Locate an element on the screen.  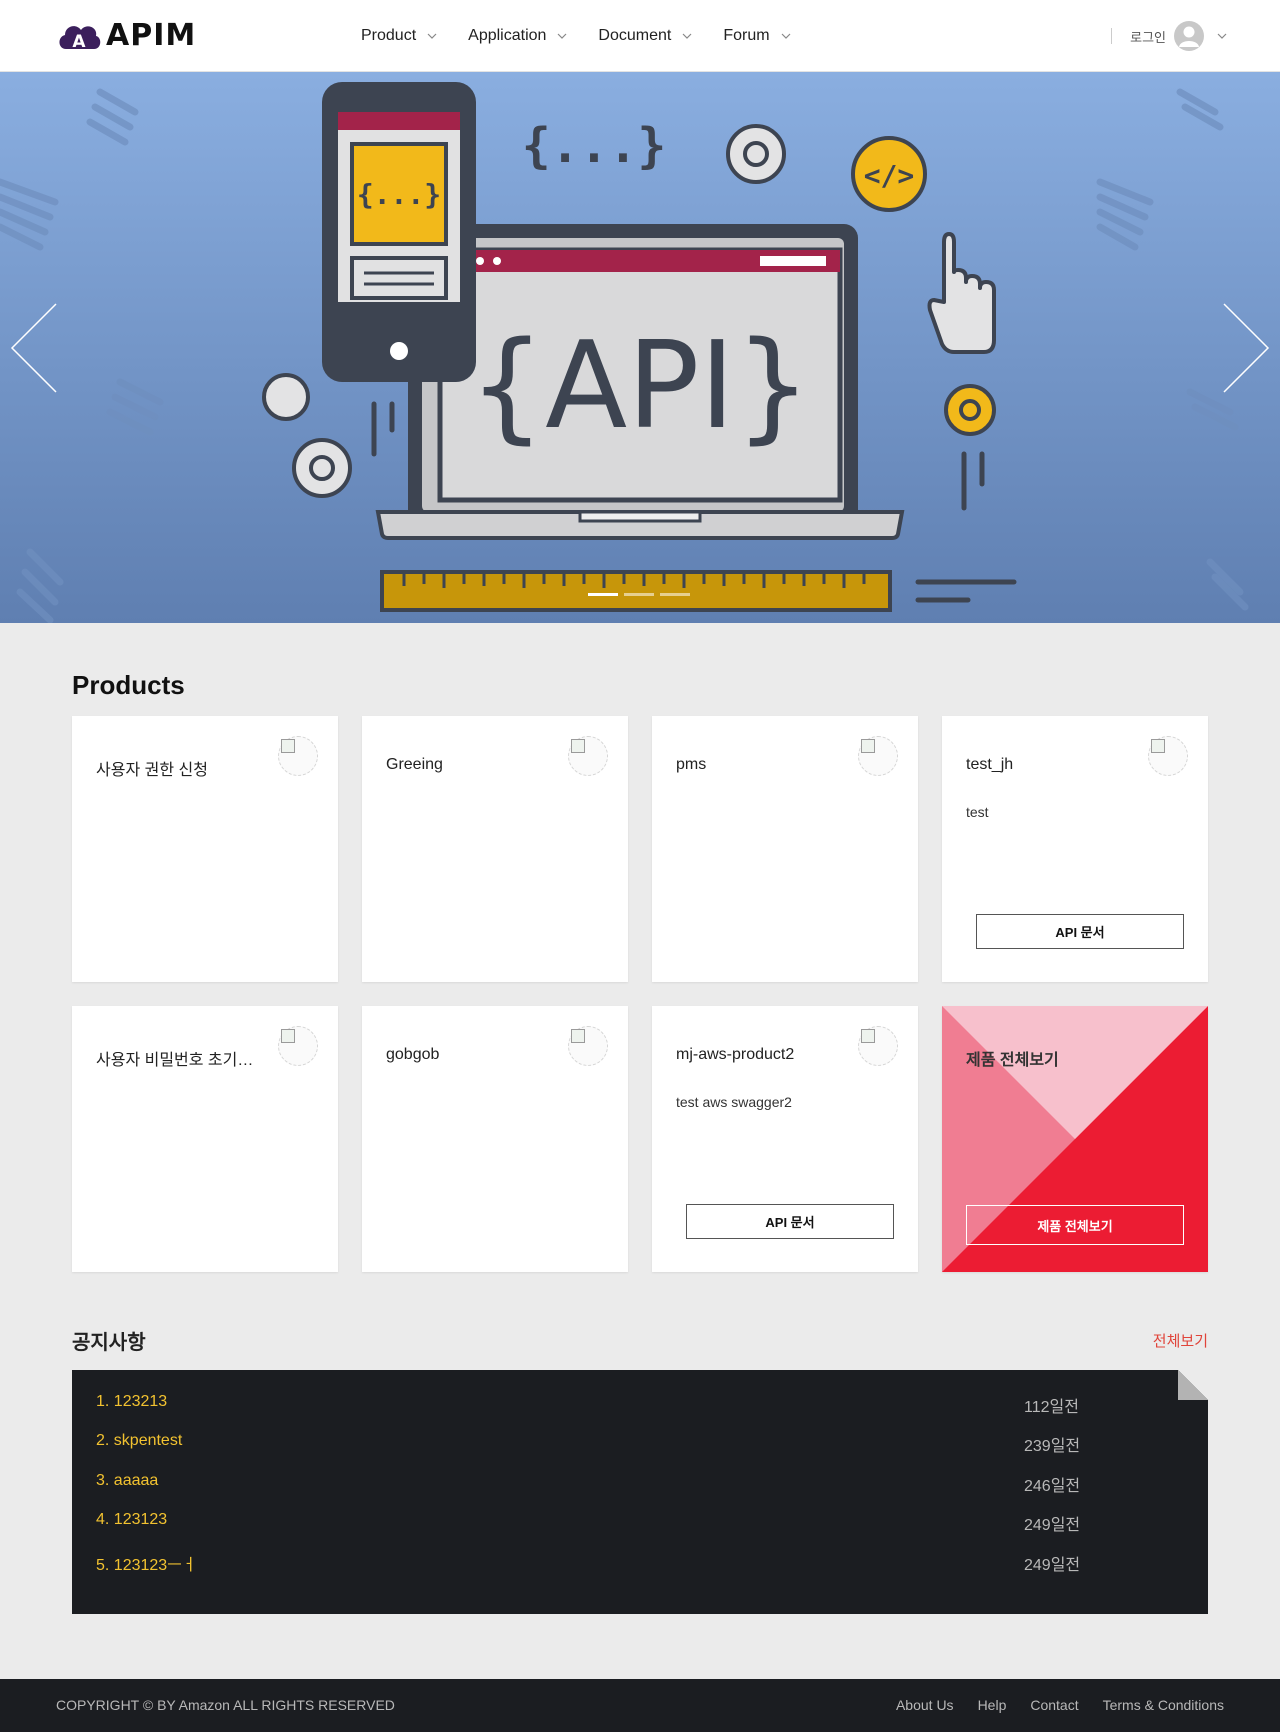
product-card-title: 사용자 권한 신청 is located at coordinates (152, 770).